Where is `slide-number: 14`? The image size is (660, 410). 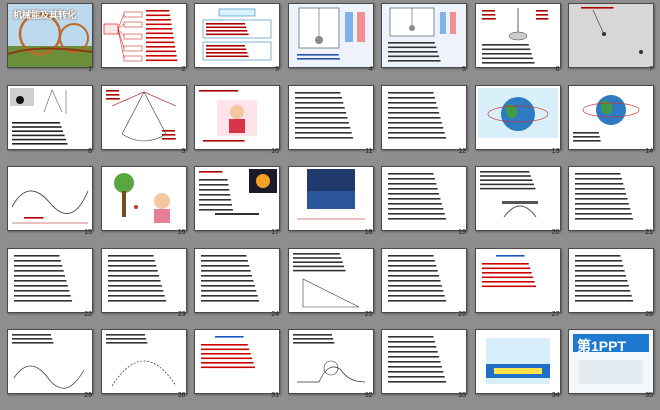 slide-number: 14 is located at coordinates (649, 151).